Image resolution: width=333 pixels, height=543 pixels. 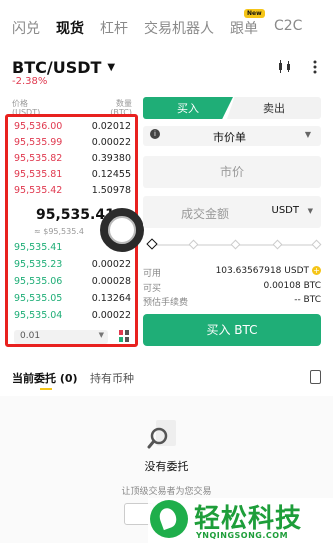 What do you see at coordinates (72, 193) in the screenshot?
I see `ask-row: 95,535.42 1.50978` at bounding box center [72, 193].